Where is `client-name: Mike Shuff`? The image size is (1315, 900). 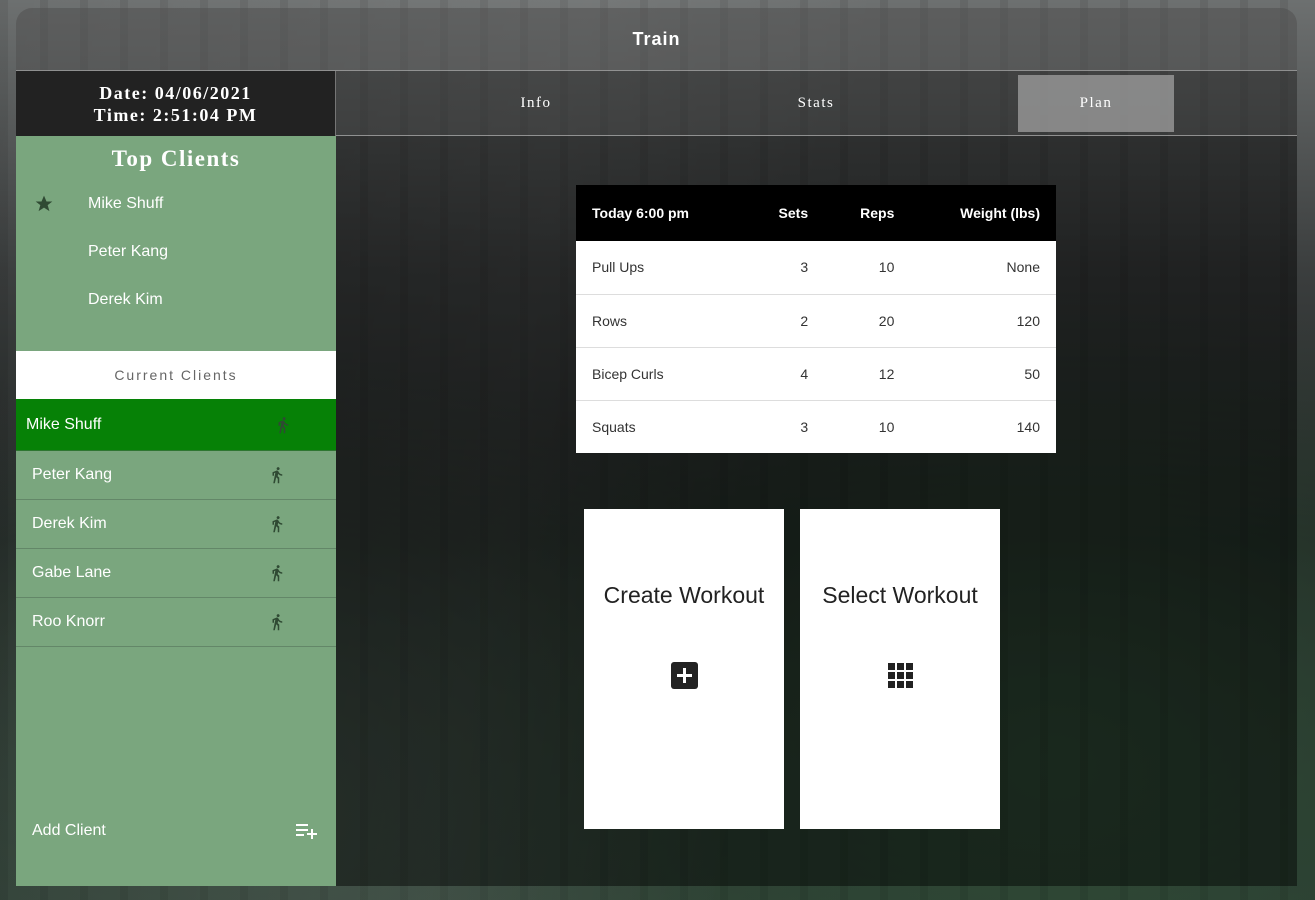 client-name: Mike Shuff is located at coordinates (64, 424).